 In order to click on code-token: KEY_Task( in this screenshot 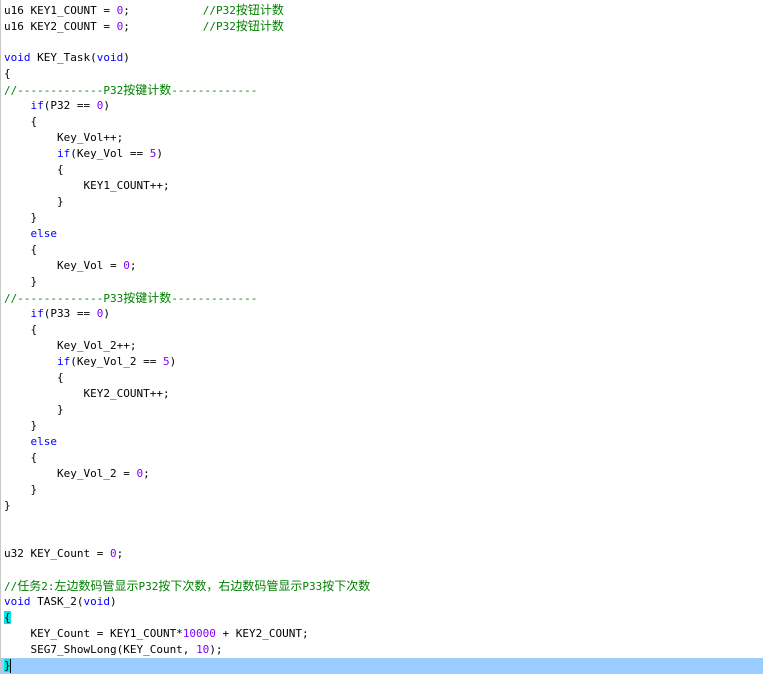, I will do `click(63, 57)`.